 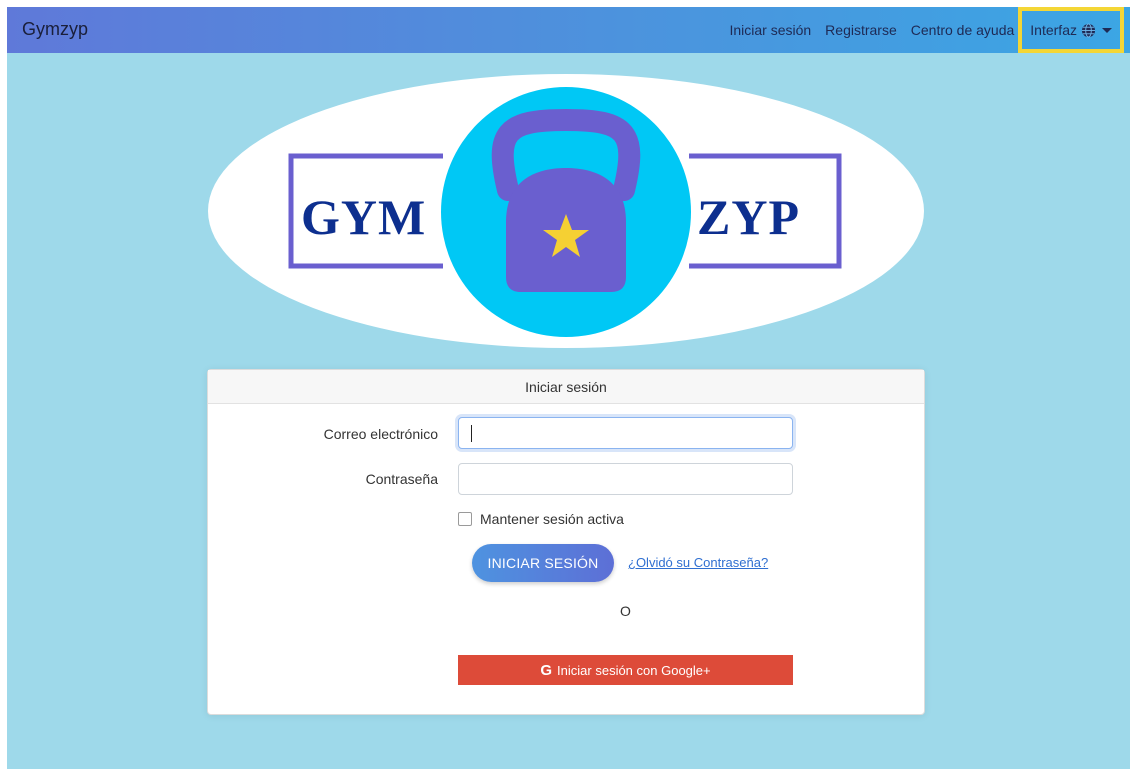 I want to click on logo-right-text: ZYP, so click(x=748, y=217).